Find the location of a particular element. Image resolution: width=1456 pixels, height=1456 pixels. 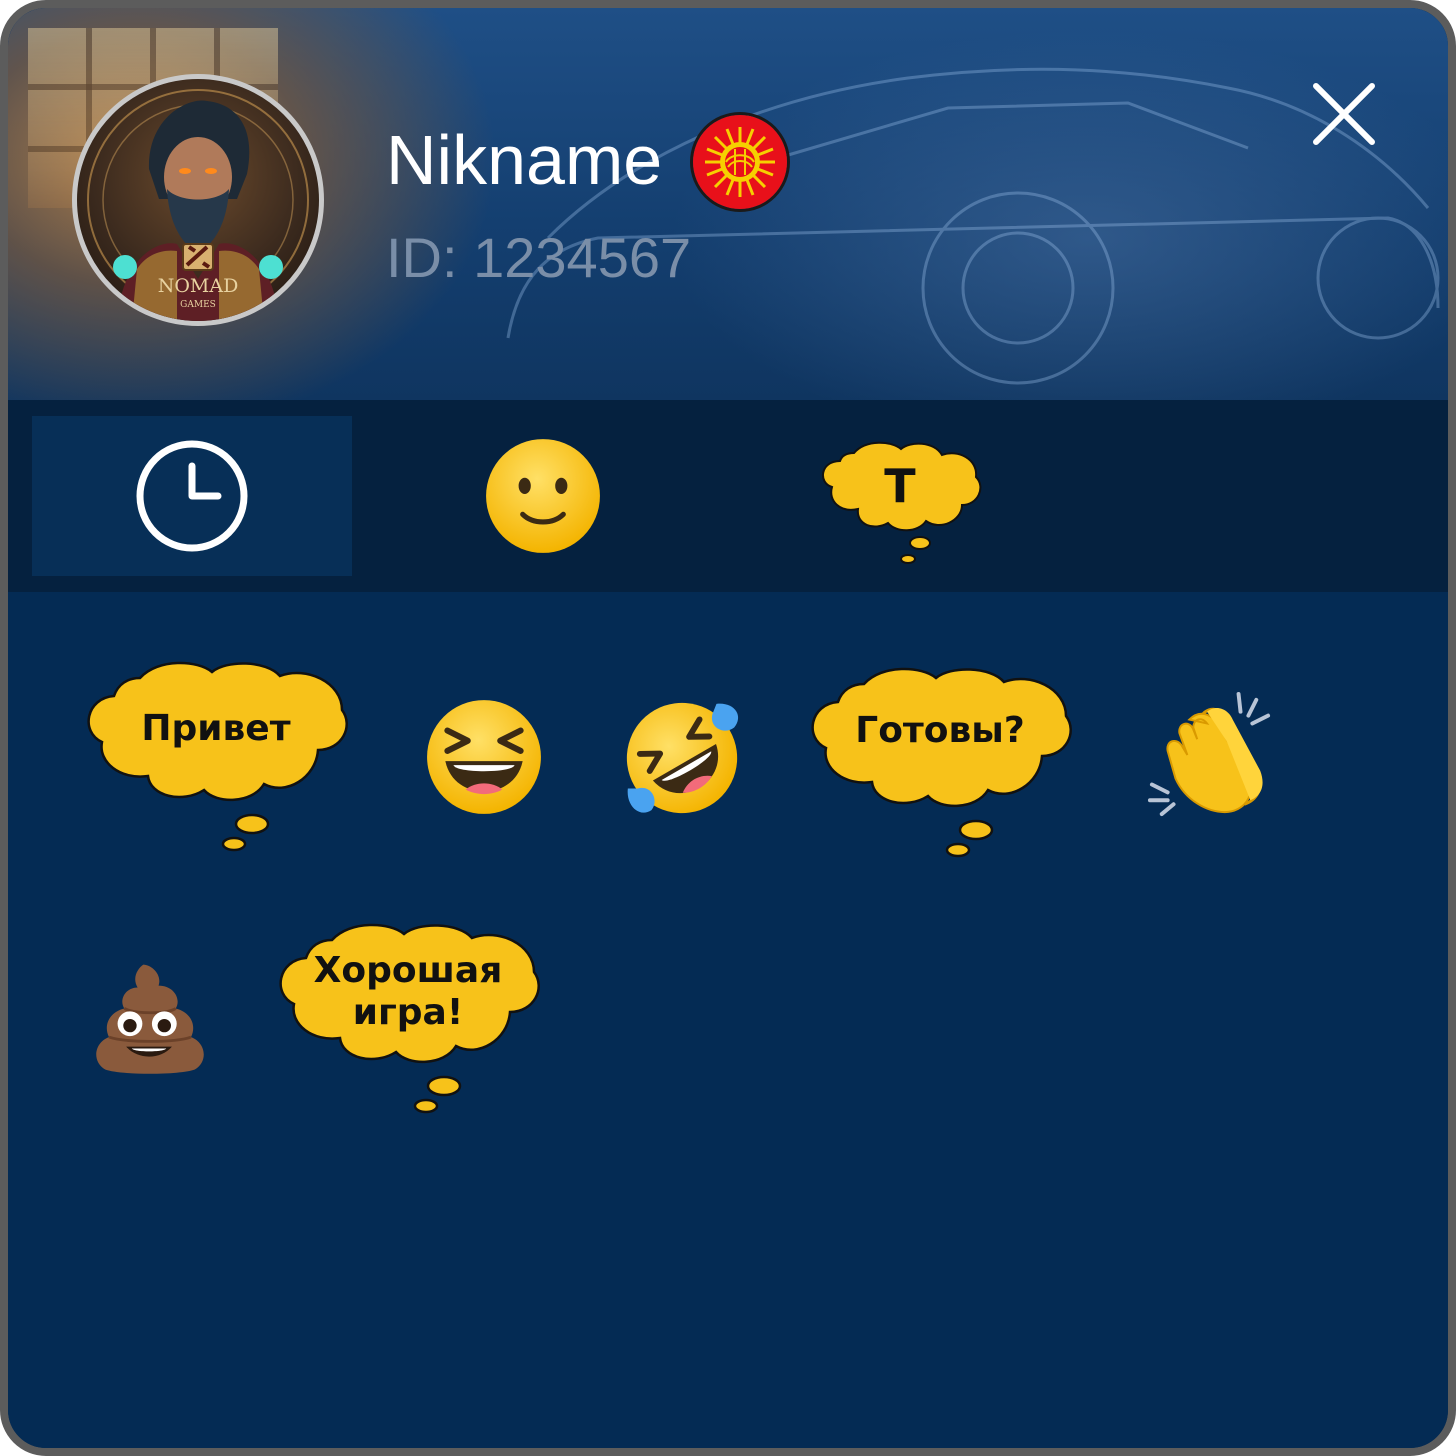

avatar: NOMAD GAMES is located at coordinates (198, 200).